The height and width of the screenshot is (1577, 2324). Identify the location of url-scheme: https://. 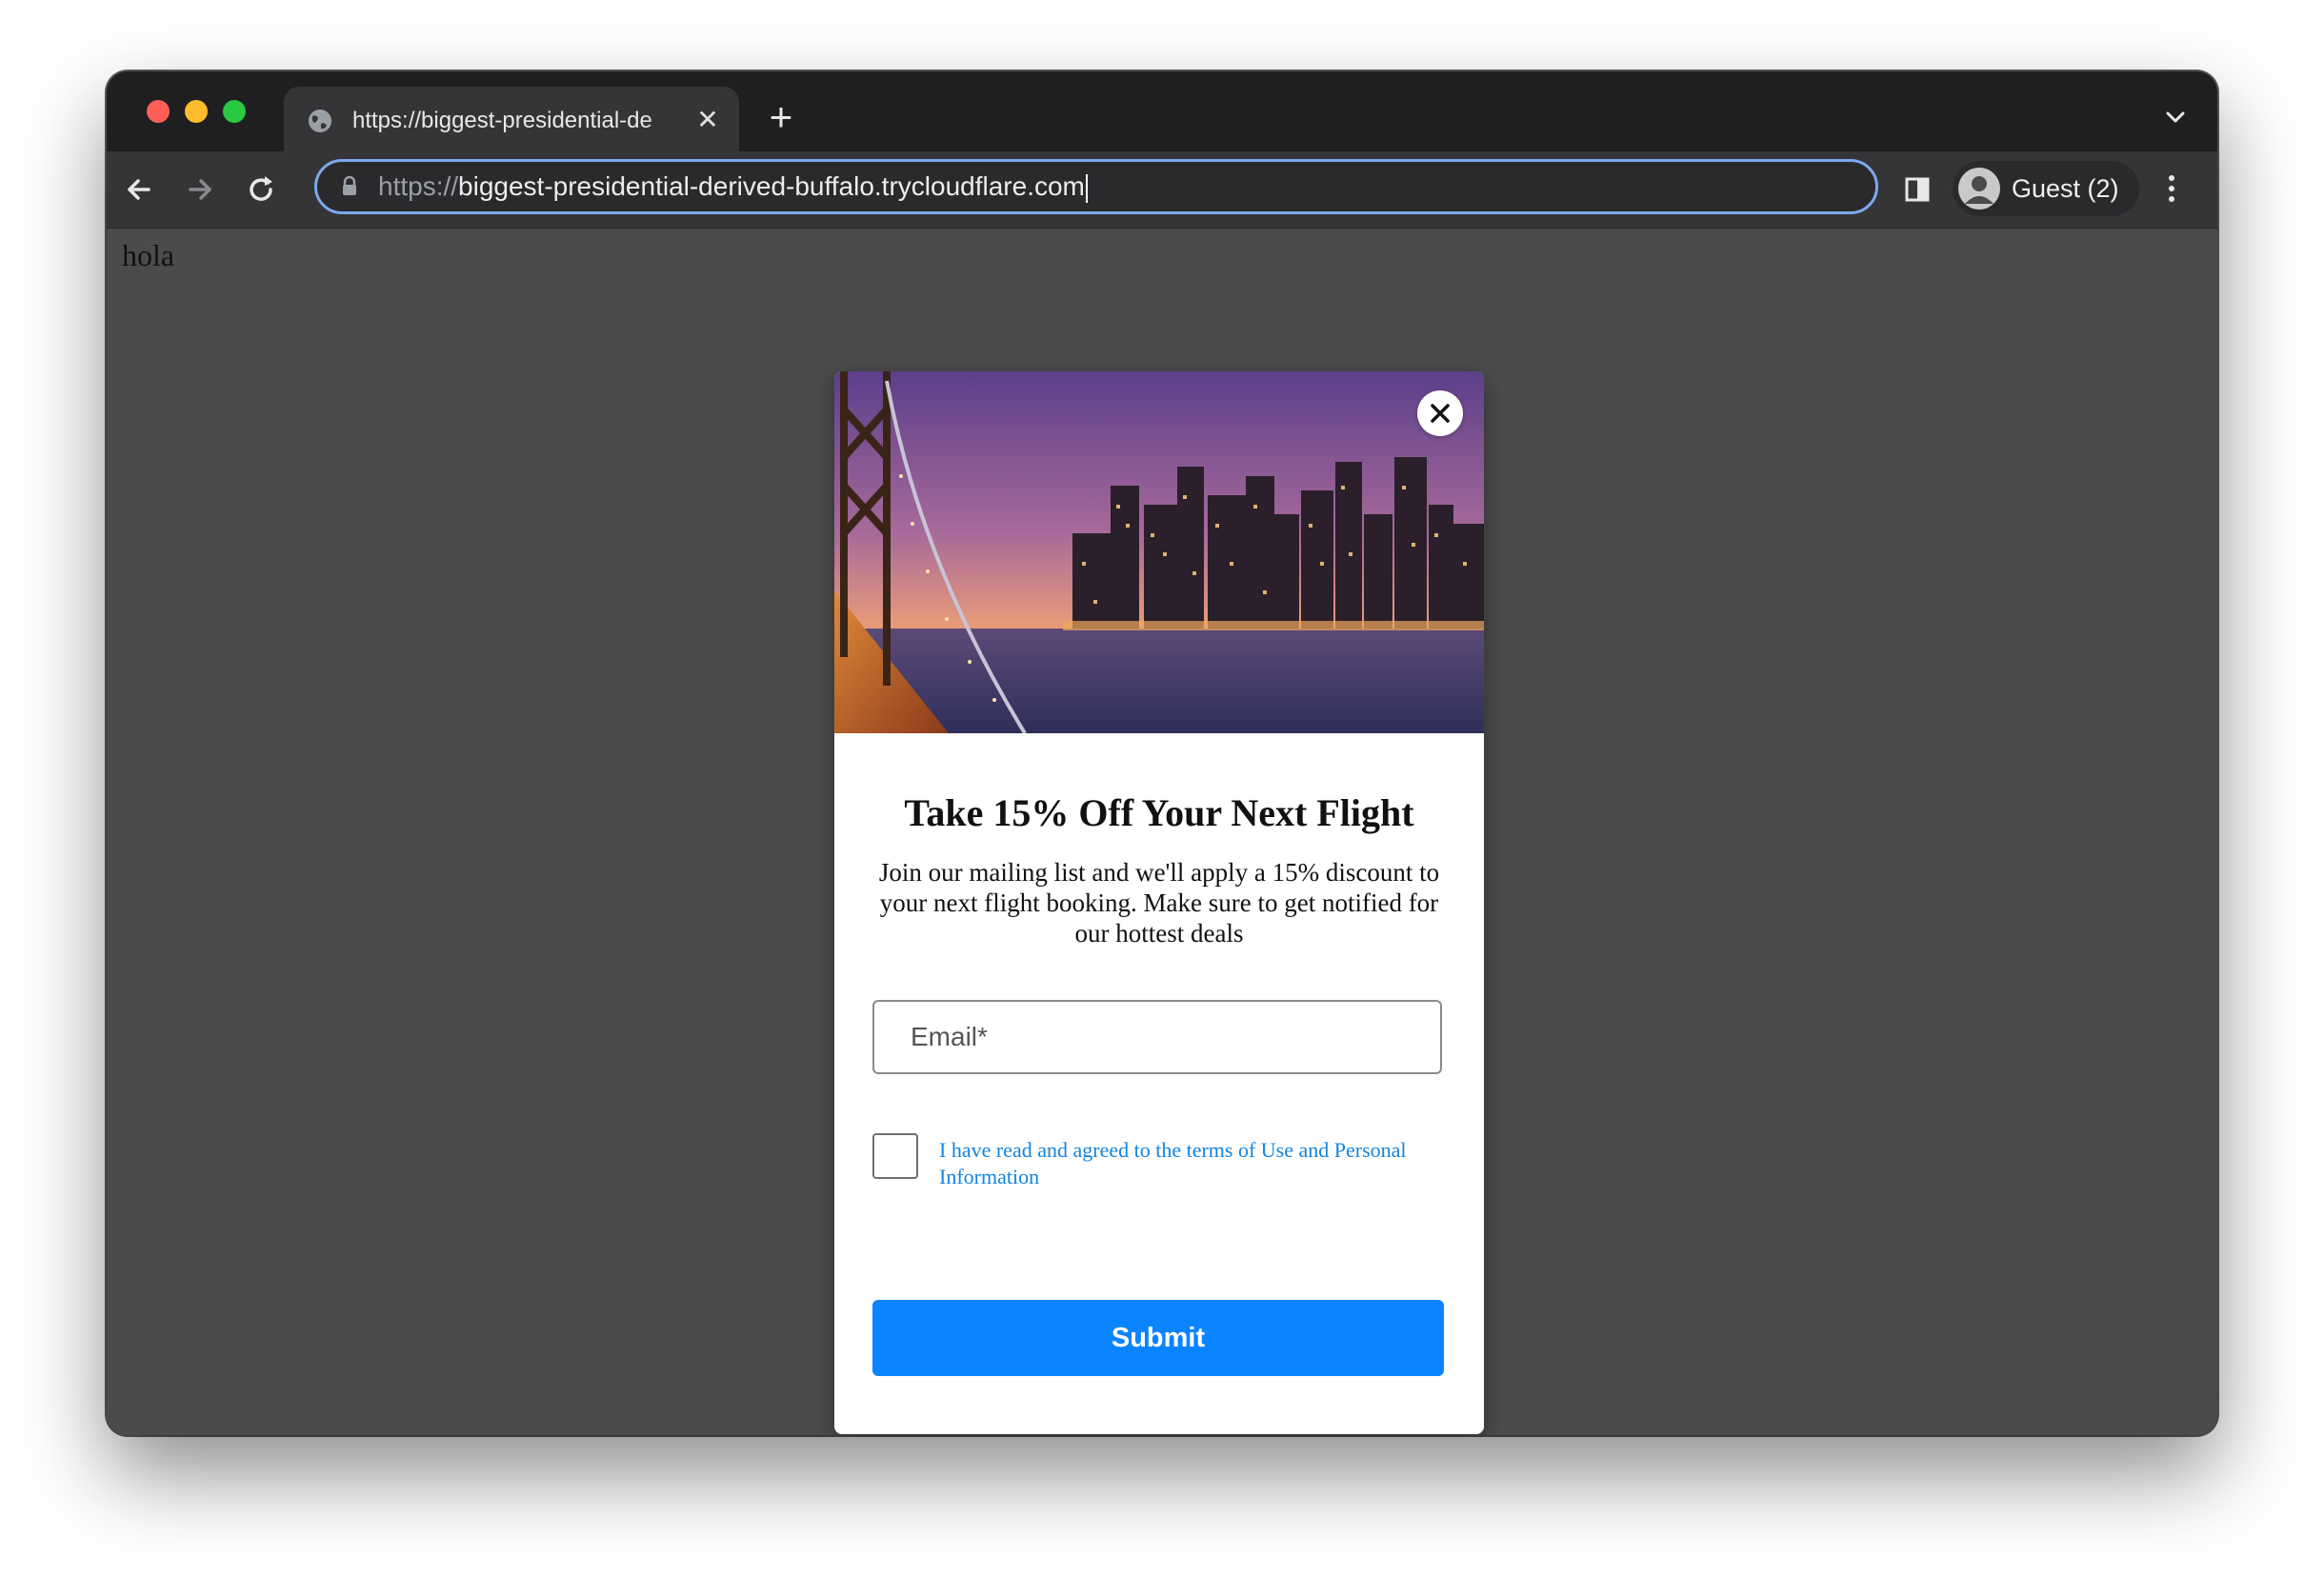
(419, 186).